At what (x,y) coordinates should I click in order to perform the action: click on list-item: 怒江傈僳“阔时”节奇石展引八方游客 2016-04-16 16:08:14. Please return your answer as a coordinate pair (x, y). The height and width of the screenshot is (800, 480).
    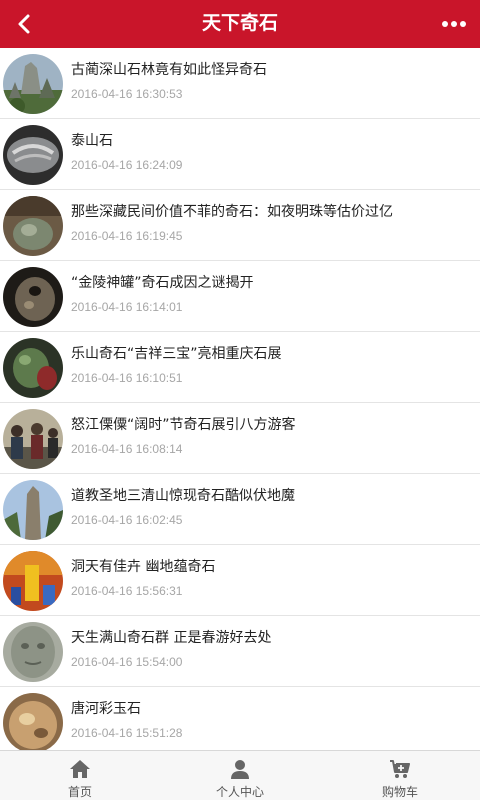
    Looking at the image, I should click on (240, 438).